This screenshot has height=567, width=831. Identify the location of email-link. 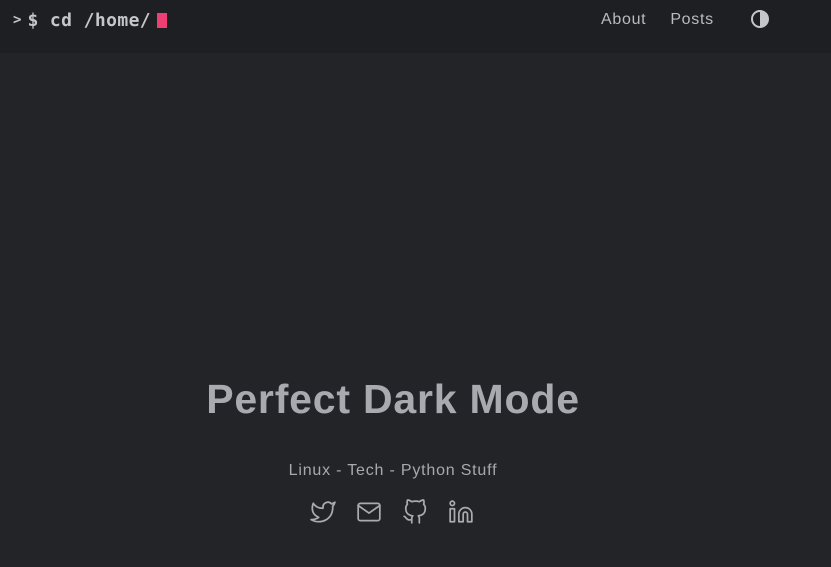
(369, 512).